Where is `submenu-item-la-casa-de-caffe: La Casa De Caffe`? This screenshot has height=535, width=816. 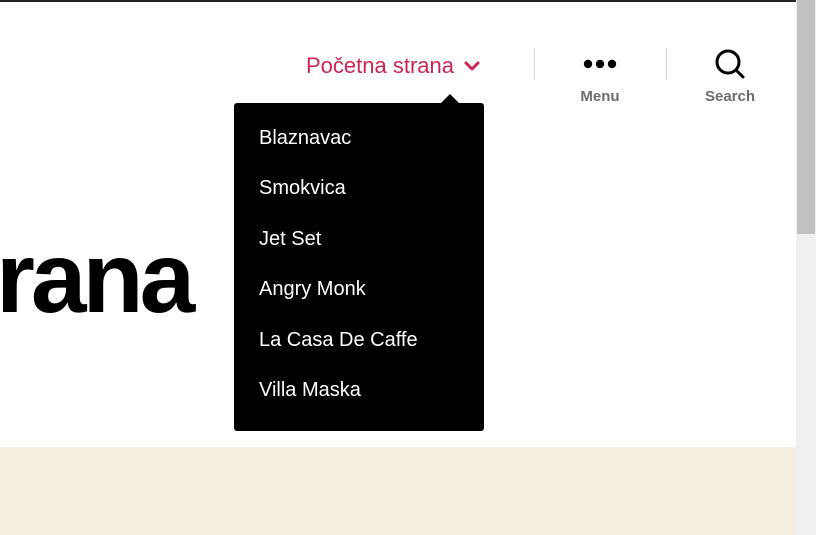 submenu-item-la-casa-de-caffe: La Casa De Caffe is located at coordinates (359, 340).